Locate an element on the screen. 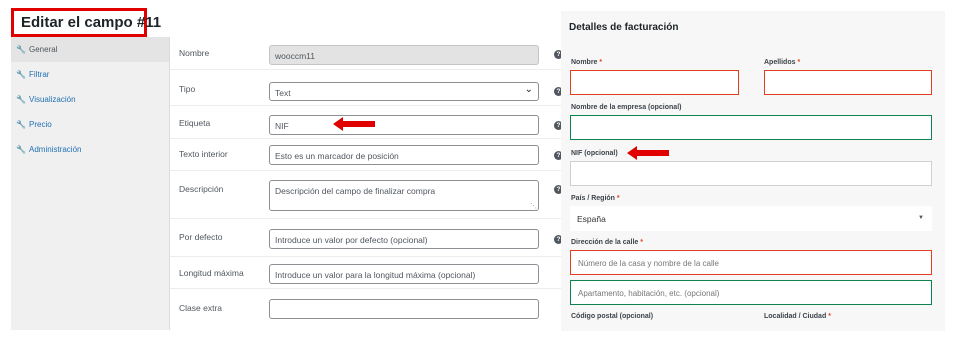 The image size is (977, 342). direccion-field-label: Dirección de la calle * is located at coordinates (607, 242).